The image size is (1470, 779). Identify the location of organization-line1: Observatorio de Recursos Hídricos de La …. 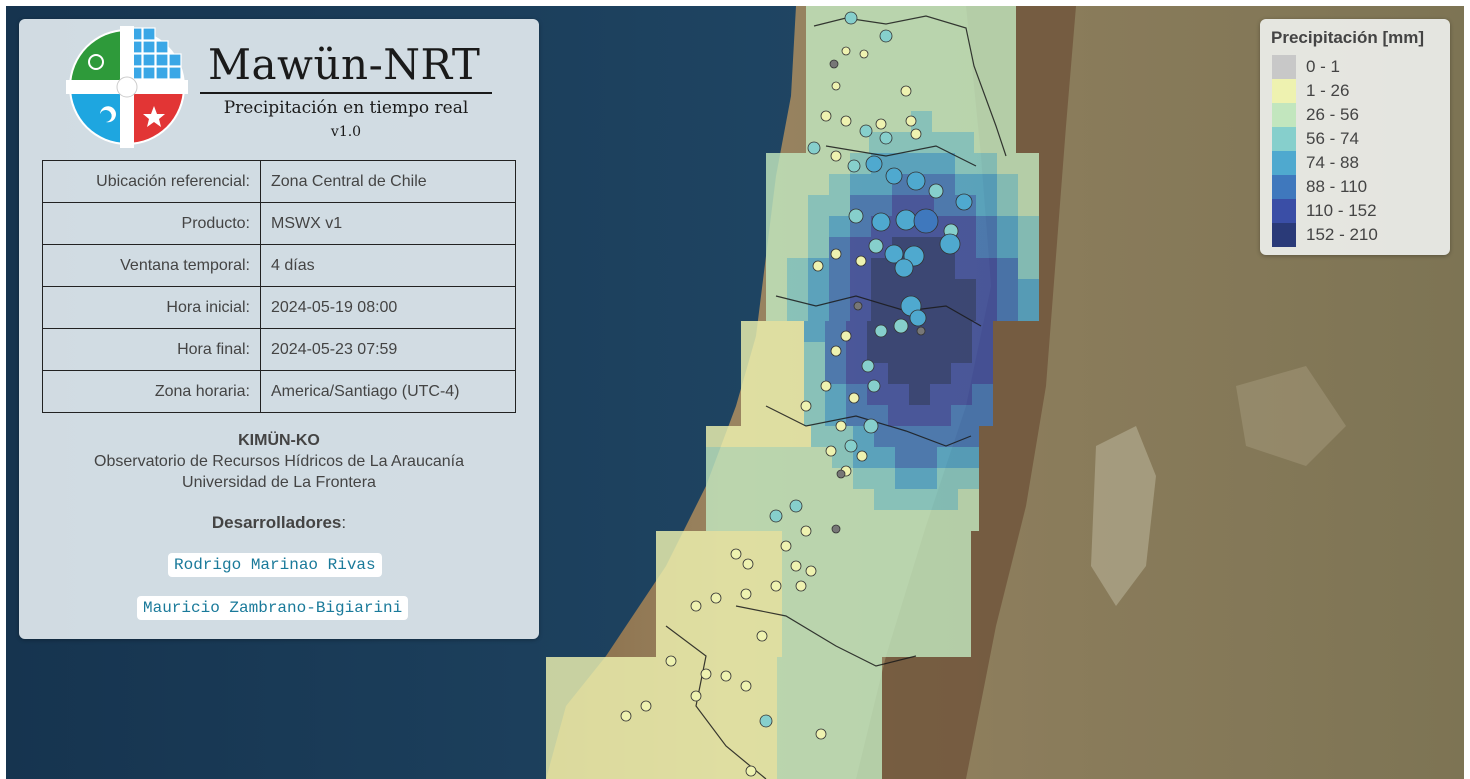
(279, 461).